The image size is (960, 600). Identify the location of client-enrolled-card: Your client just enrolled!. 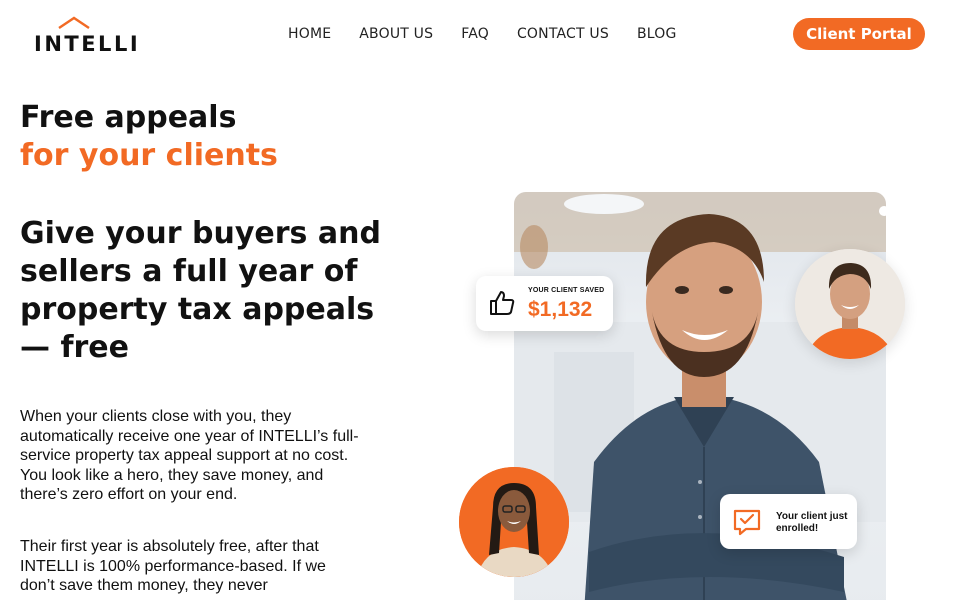
(788, 521).